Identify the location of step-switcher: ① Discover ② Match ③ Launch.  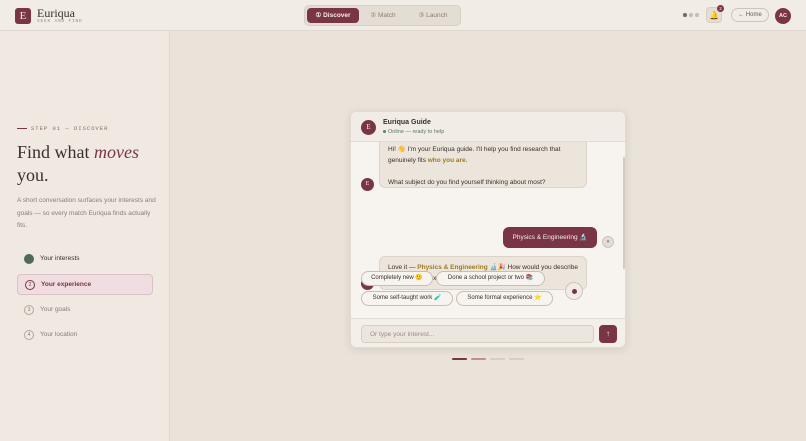
(382, 15).